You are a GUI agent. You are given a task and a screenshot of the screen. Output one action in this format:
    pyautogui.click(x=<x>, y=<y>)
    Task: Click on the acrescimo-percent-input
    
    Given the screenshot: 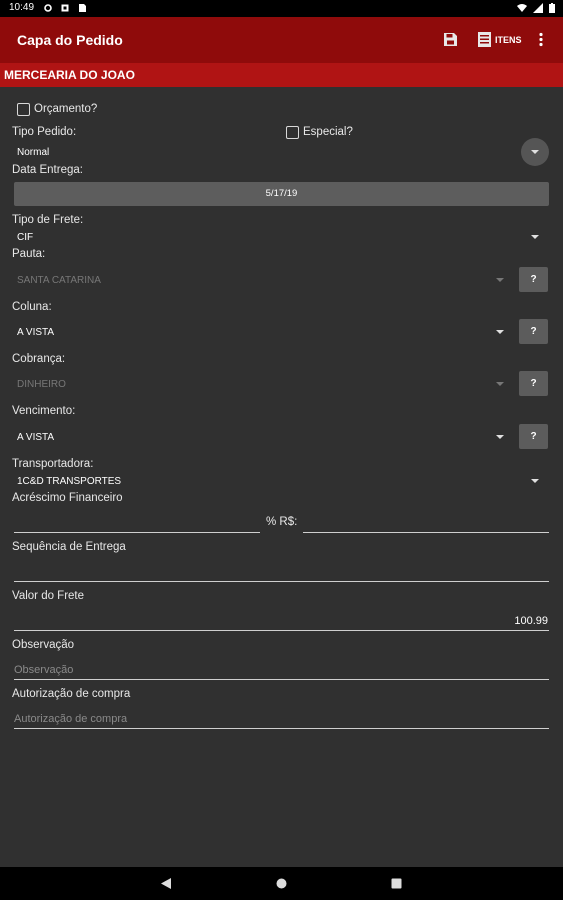 What is the action you would take?
    pyautogui.click(x=137, y=532)
    